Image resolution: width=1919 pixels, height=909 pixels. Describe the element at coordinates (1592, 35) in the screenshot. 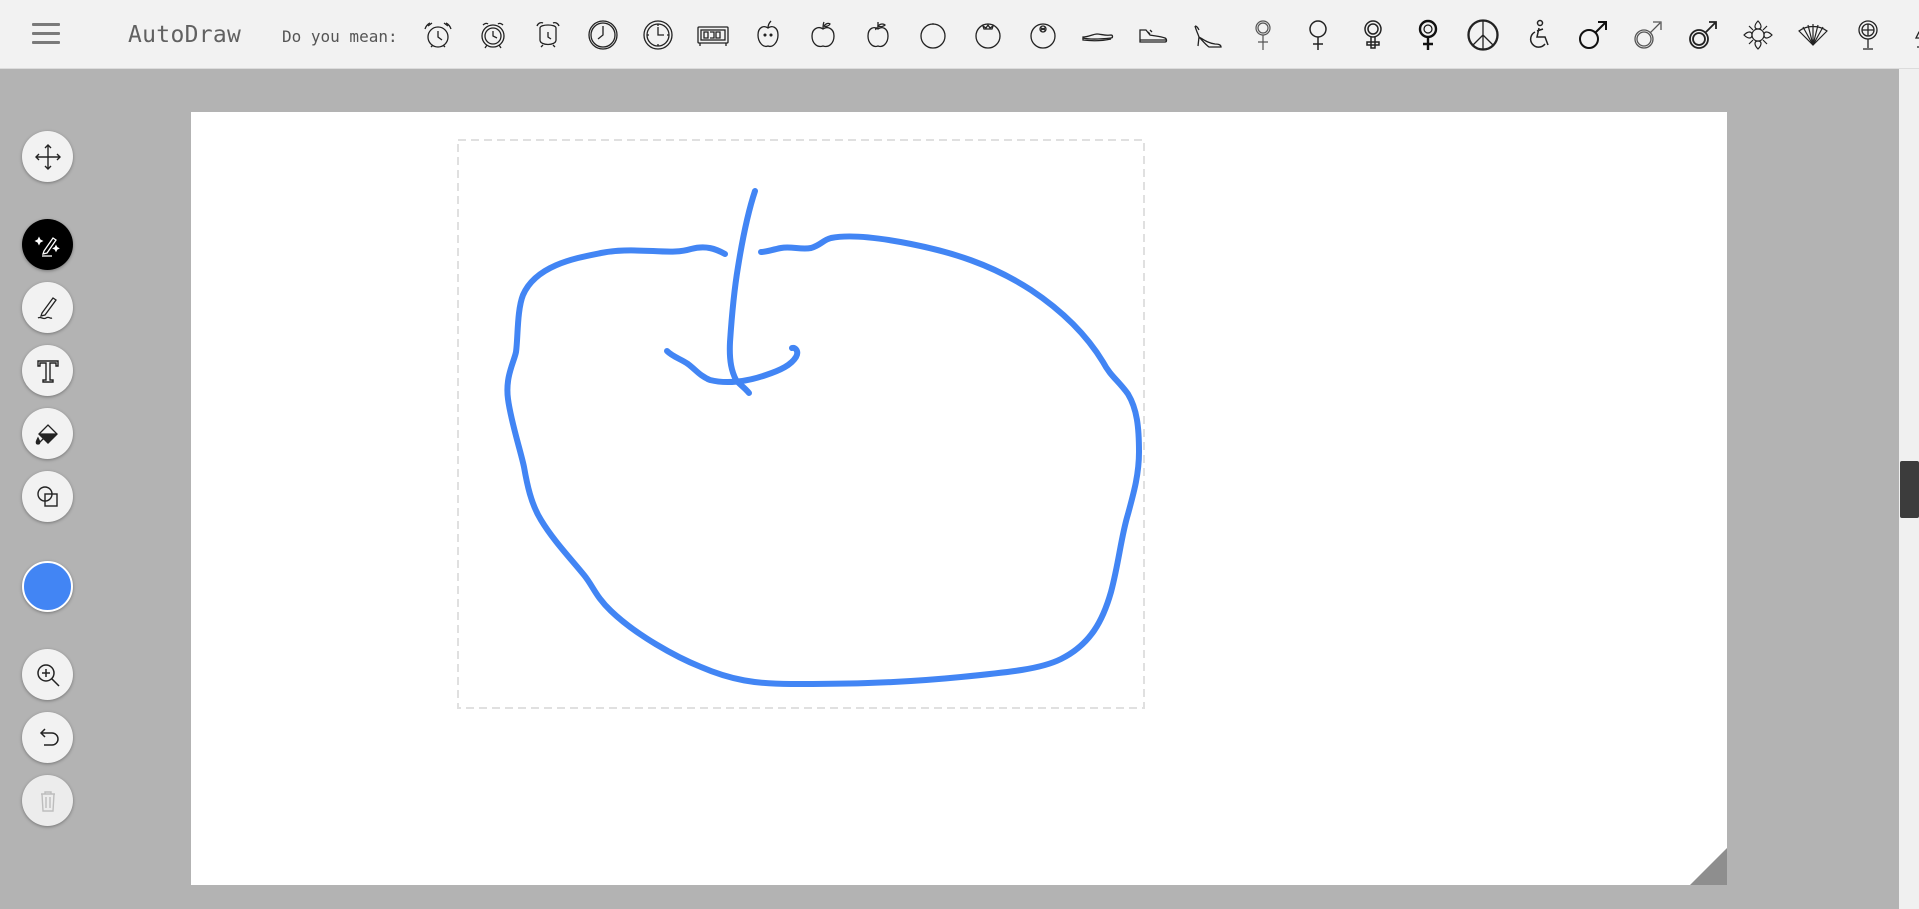

I see `suggestion-male-symbol-icon` at that location.